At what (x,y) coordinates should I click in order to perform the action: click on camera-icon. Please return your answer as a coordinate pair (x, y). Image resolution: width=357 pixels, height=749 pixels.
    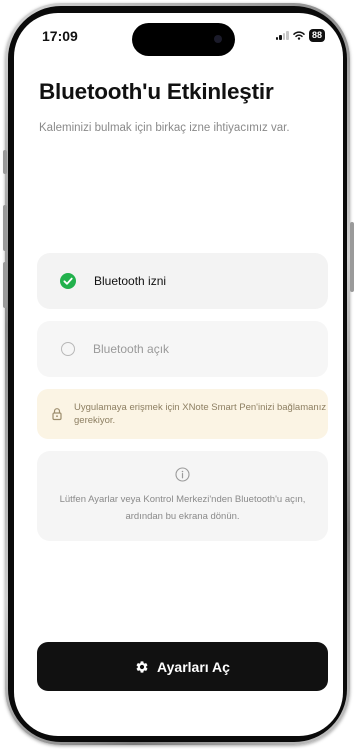
    Looking at the image, I should click on (218, 39).